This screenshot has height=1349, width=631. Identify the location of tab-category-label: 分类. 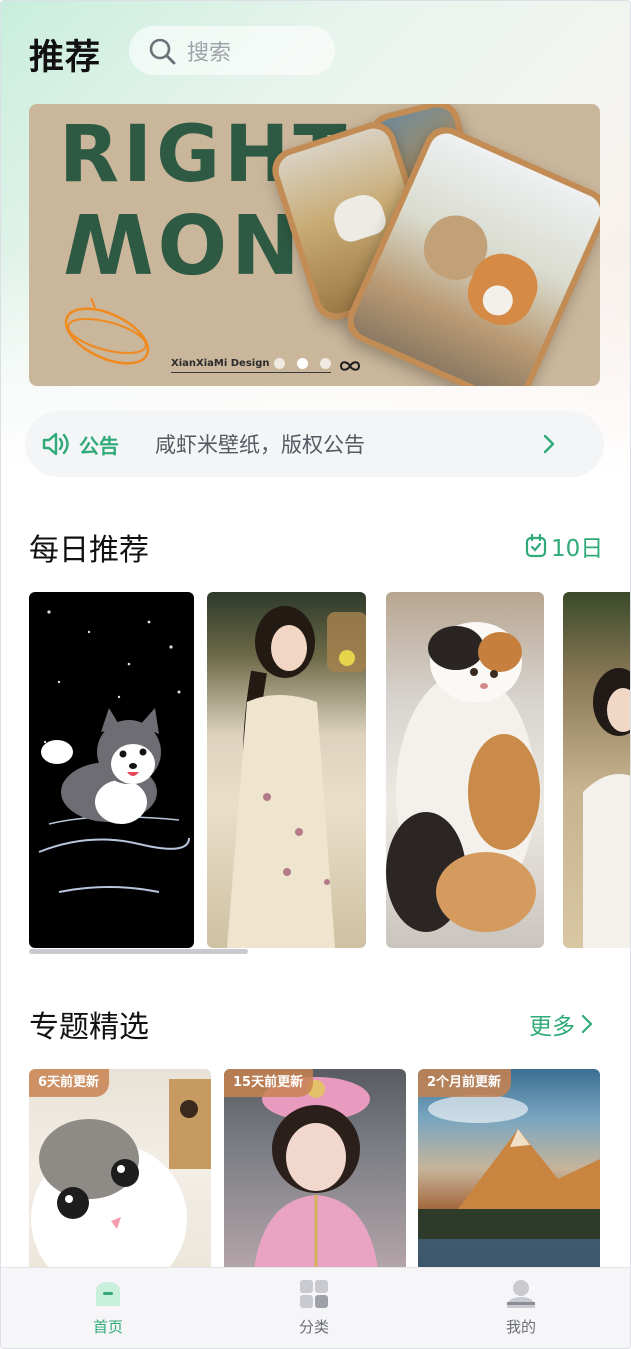
(313, 1327).